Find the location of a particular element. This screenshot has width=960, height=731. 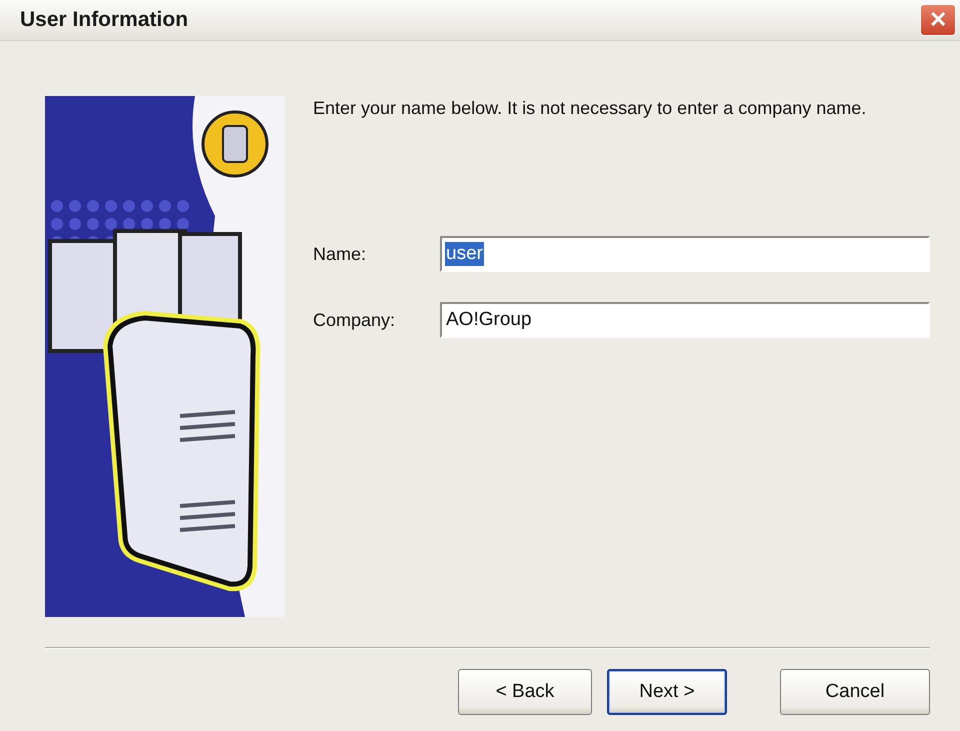

input-field: user is located at coordinates (685, 254).